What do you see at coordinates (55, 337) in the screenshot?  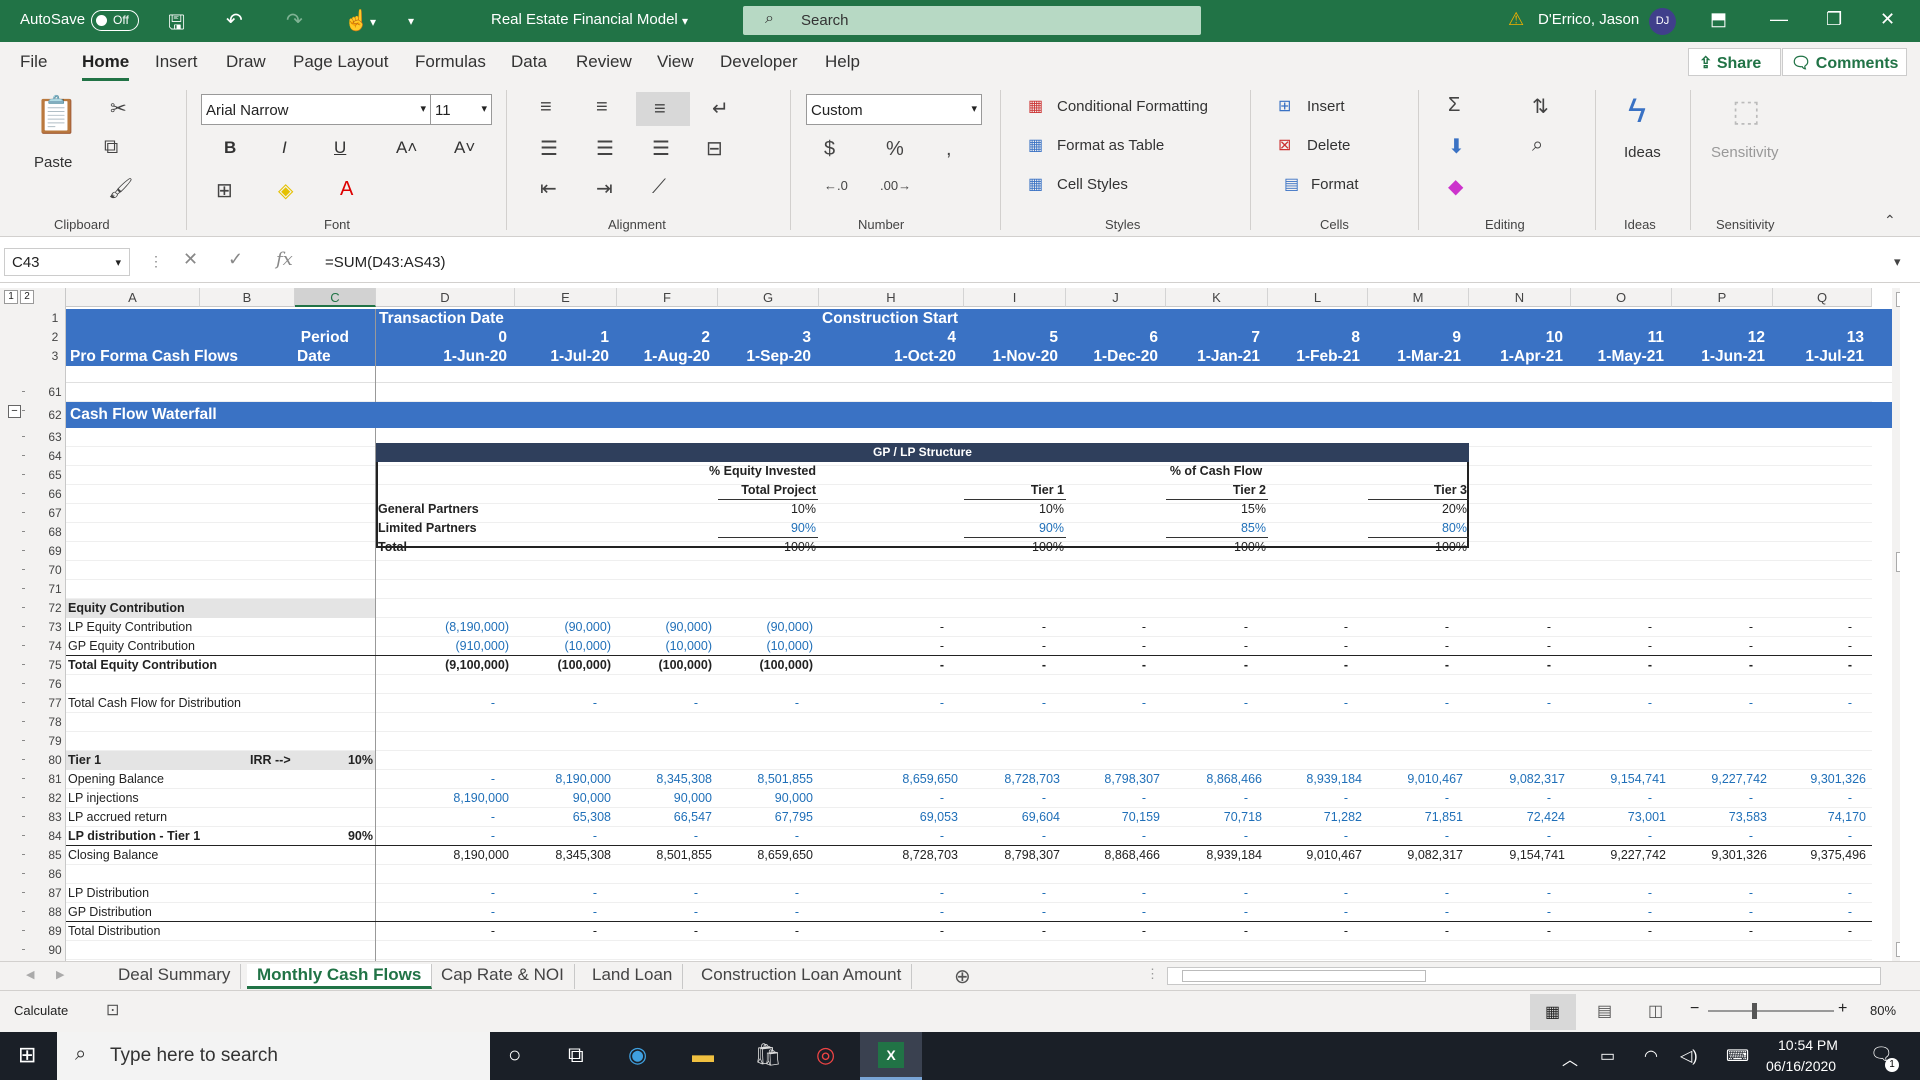 I see `row-header-2: 2` at bounding box center [55, 337].